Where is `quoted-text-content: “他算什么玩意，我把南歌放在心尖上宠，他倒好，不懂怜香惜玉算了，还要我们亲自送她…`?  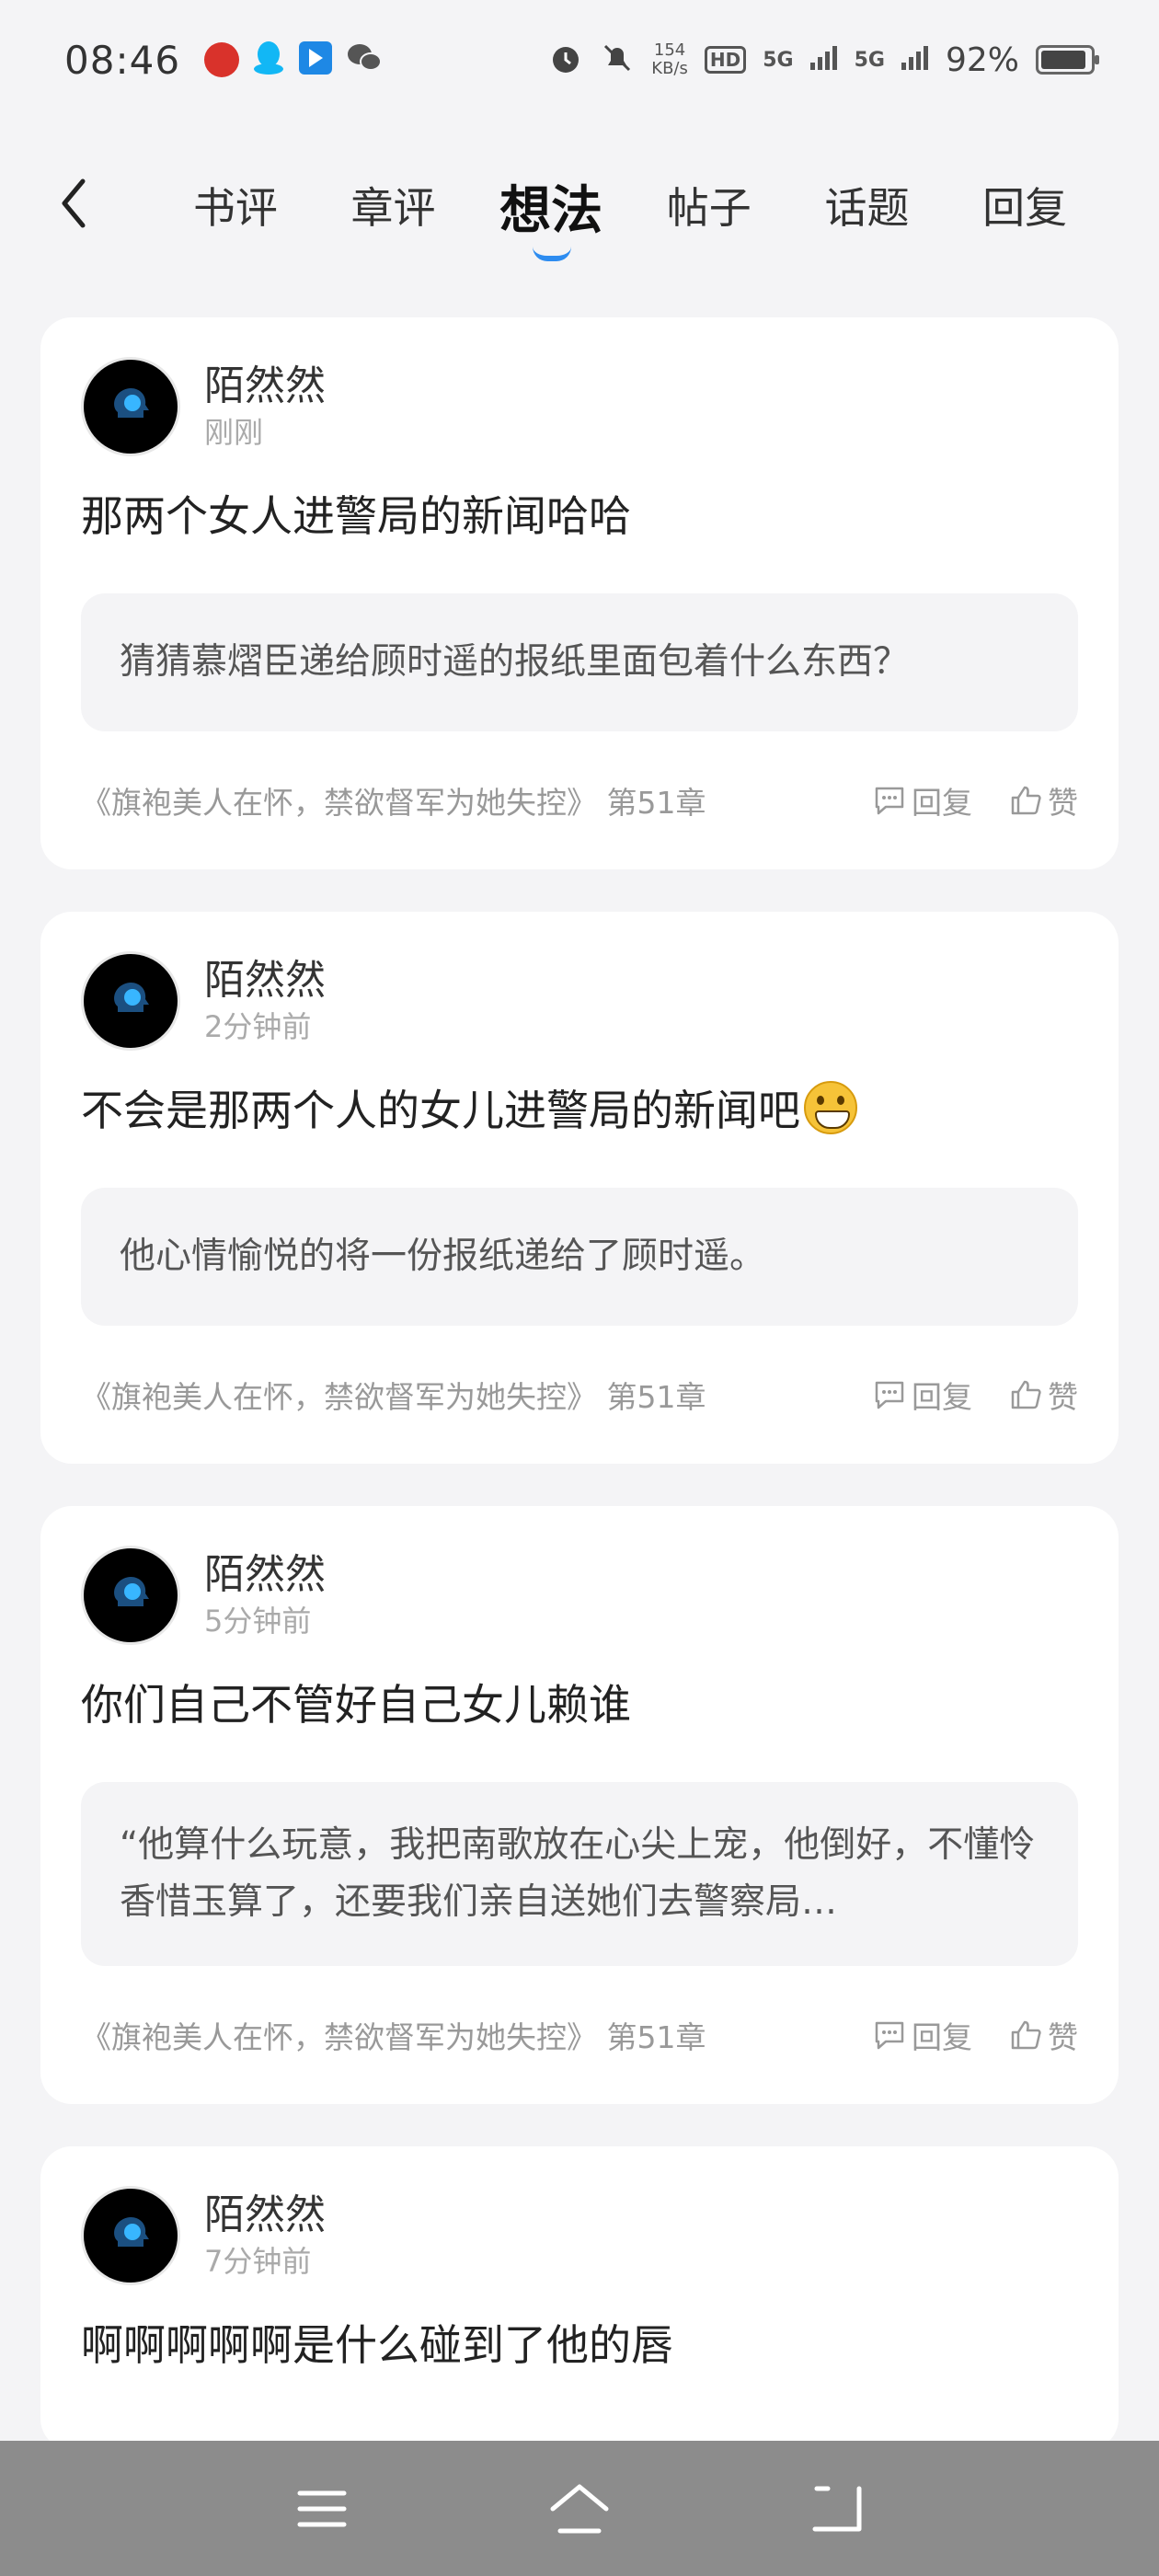
quoted-text-content: “他算什么玩意，我把南歌放在心尖上宠，他倒好，不懂怜香惜玉算了，还要我们亲自送她… is located at coordinates (578, 1873).